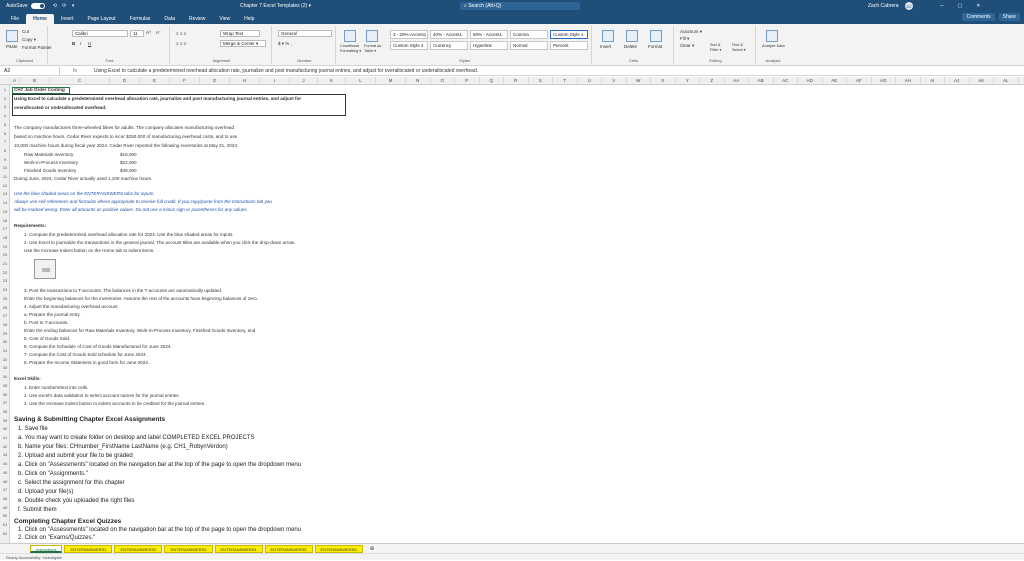 Image resolution: width=1024 pixels, height=561 pixels. What do you see at coordinates (181, 43) in the screenshot?
I see `align-icons-2: ≡ ≡ ≡` at bounding box center [181, 43].